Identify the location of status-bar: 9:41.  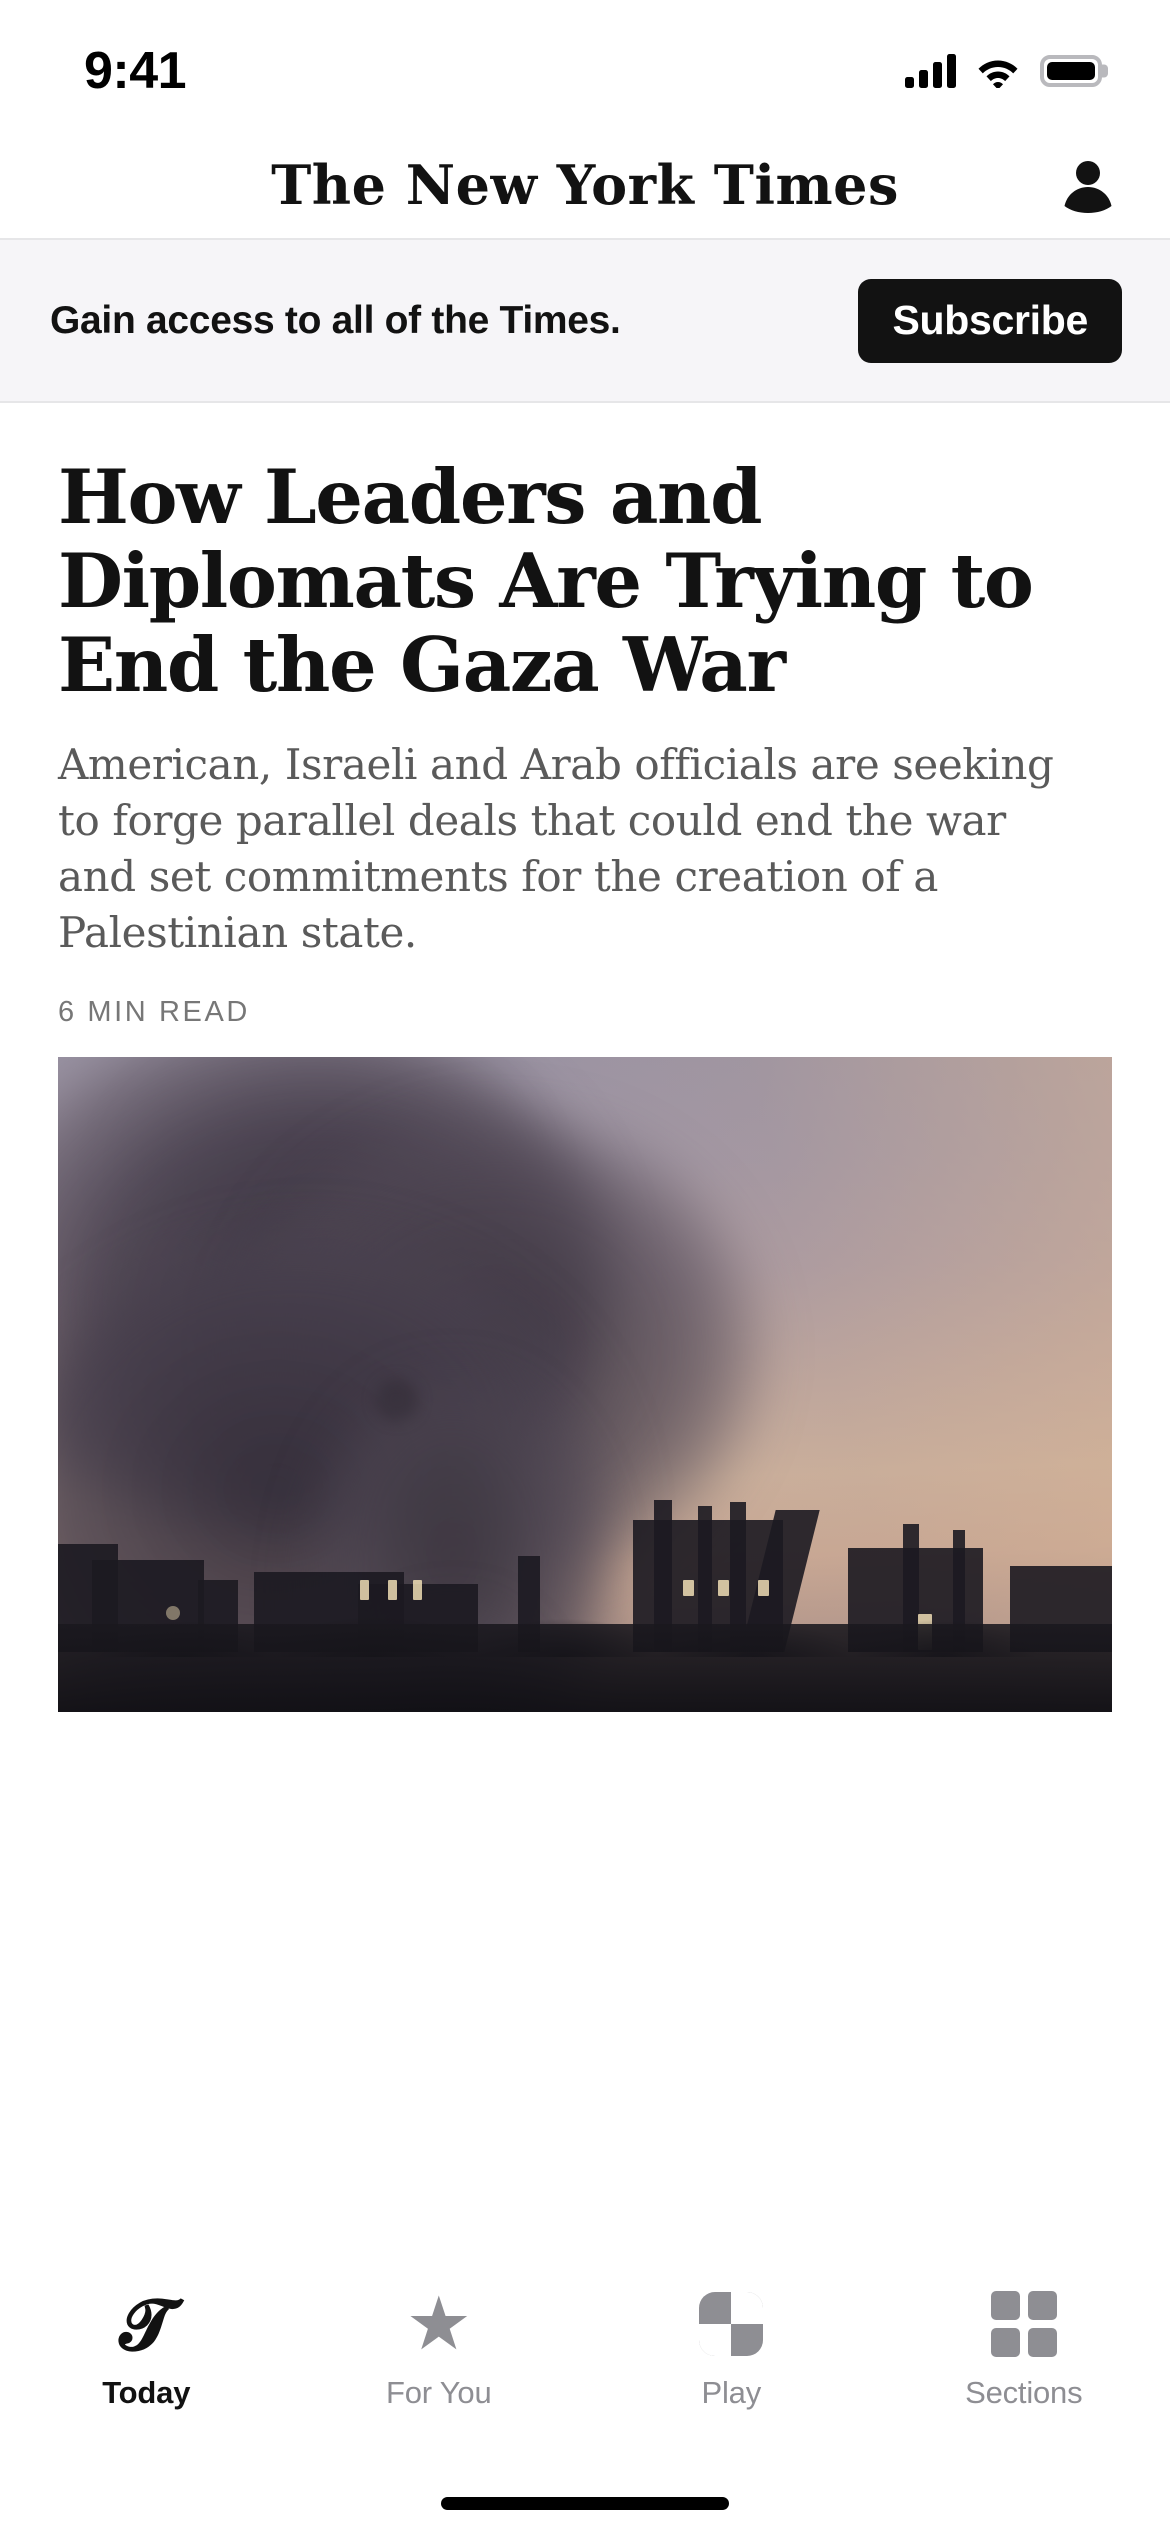
(585, 66).